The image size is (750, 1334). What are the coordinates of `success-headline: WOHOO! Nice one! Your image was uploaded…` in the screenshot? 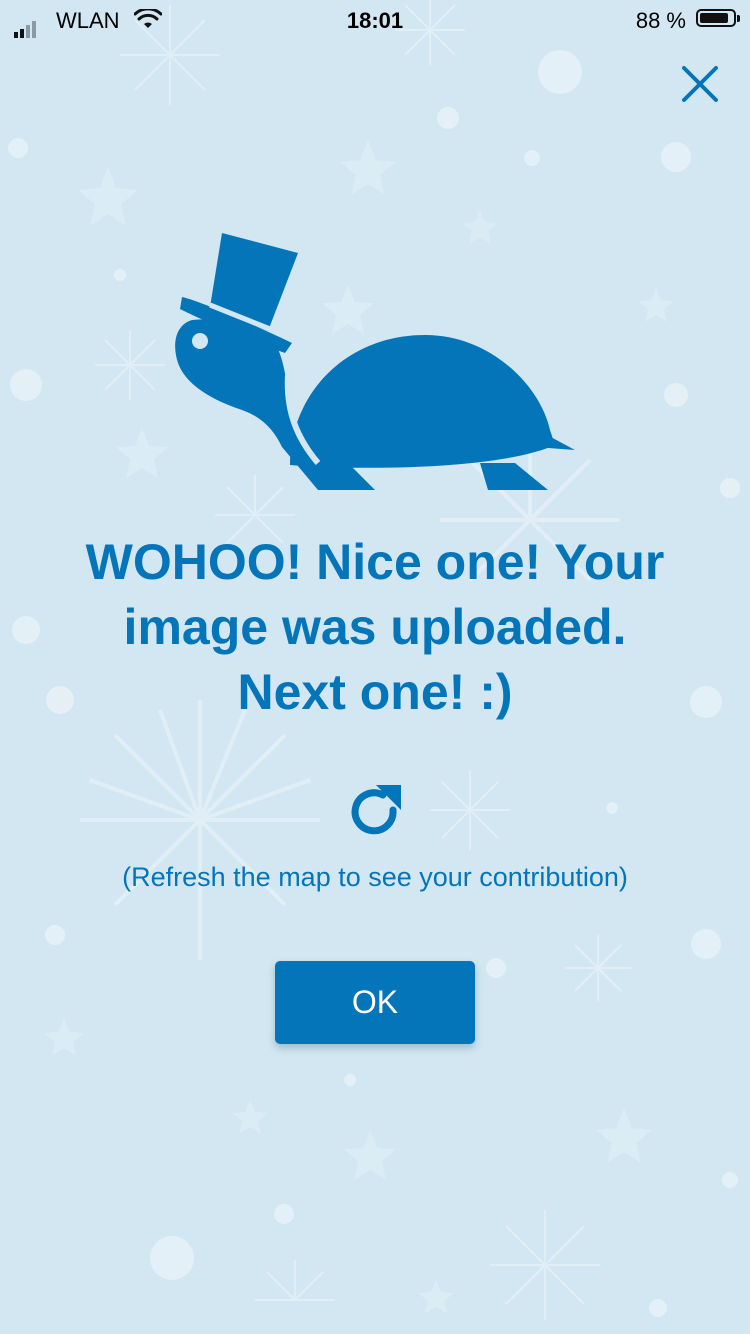 It's located at (375, 627).